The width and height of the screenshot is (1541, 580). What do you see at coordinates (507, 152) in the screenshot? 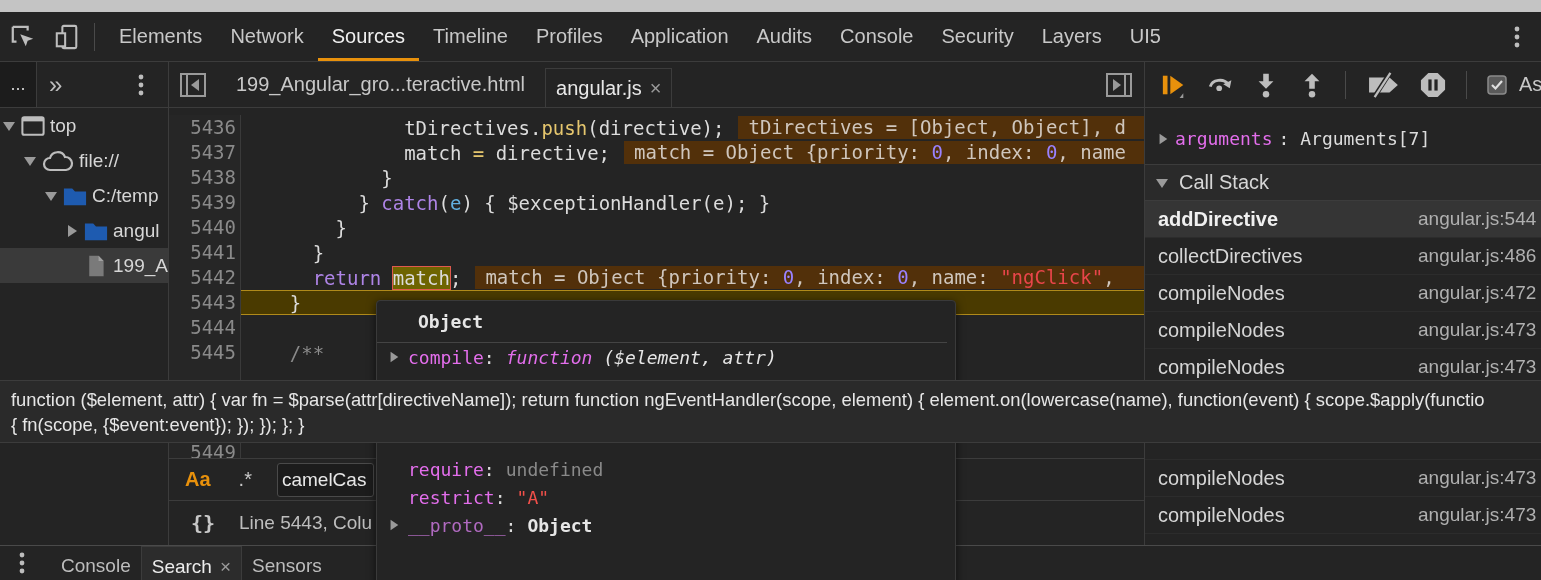
I see `code-text: match = directive;` at bounding box center [507, 152].